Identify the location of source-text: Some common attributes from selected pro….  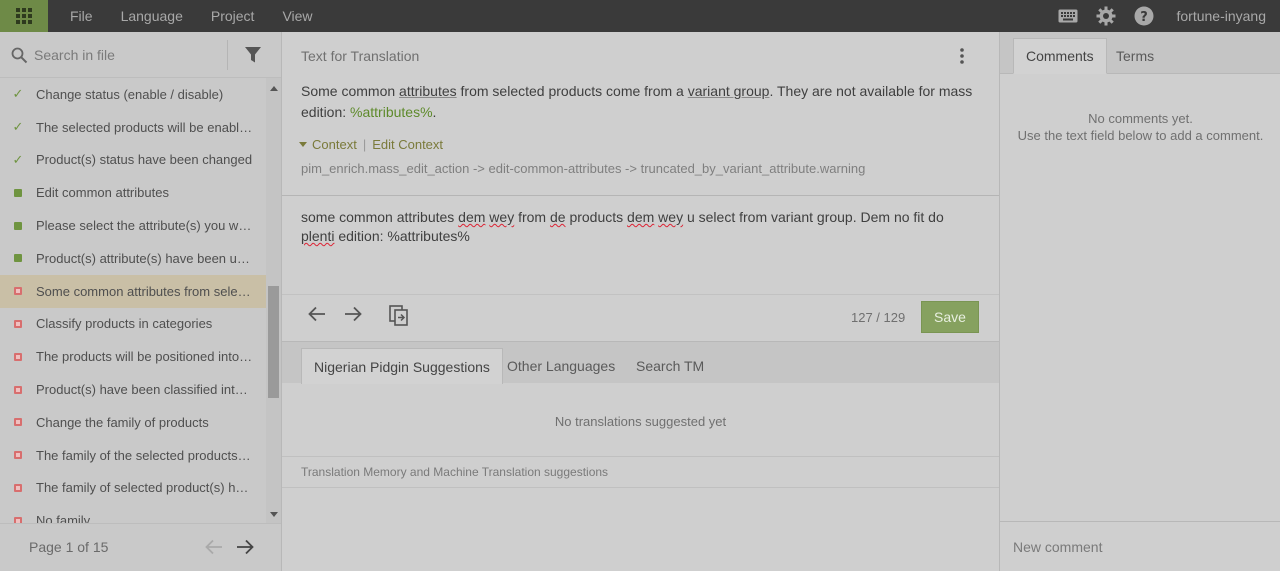
(637, 101).